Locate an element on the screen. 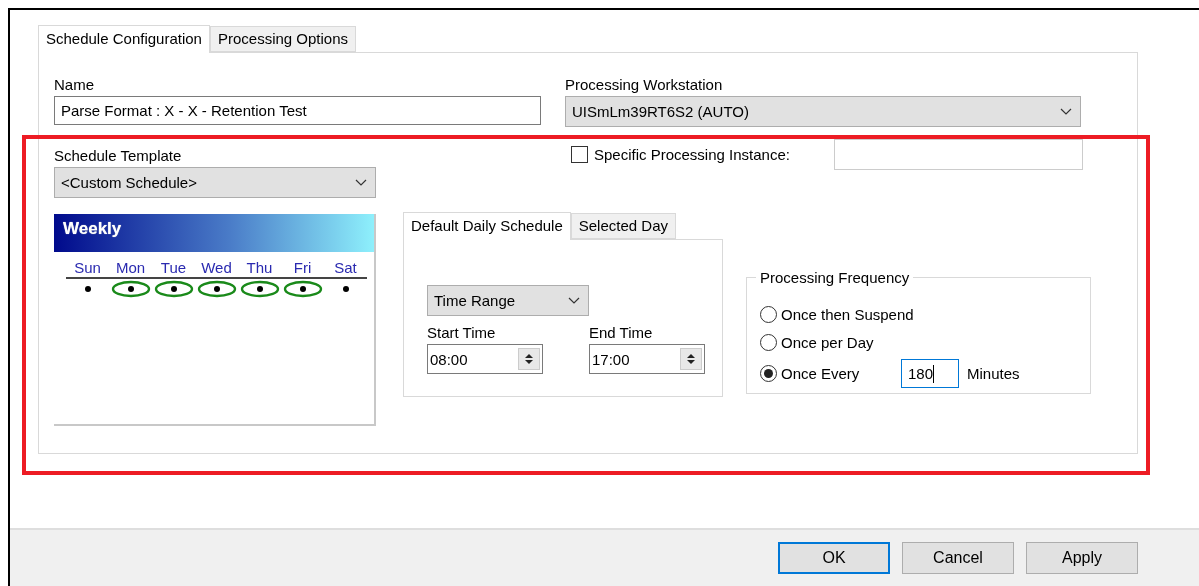 This screenshot has width=1199, height=586. day-label: Mon is located at coordinates (130, 269).